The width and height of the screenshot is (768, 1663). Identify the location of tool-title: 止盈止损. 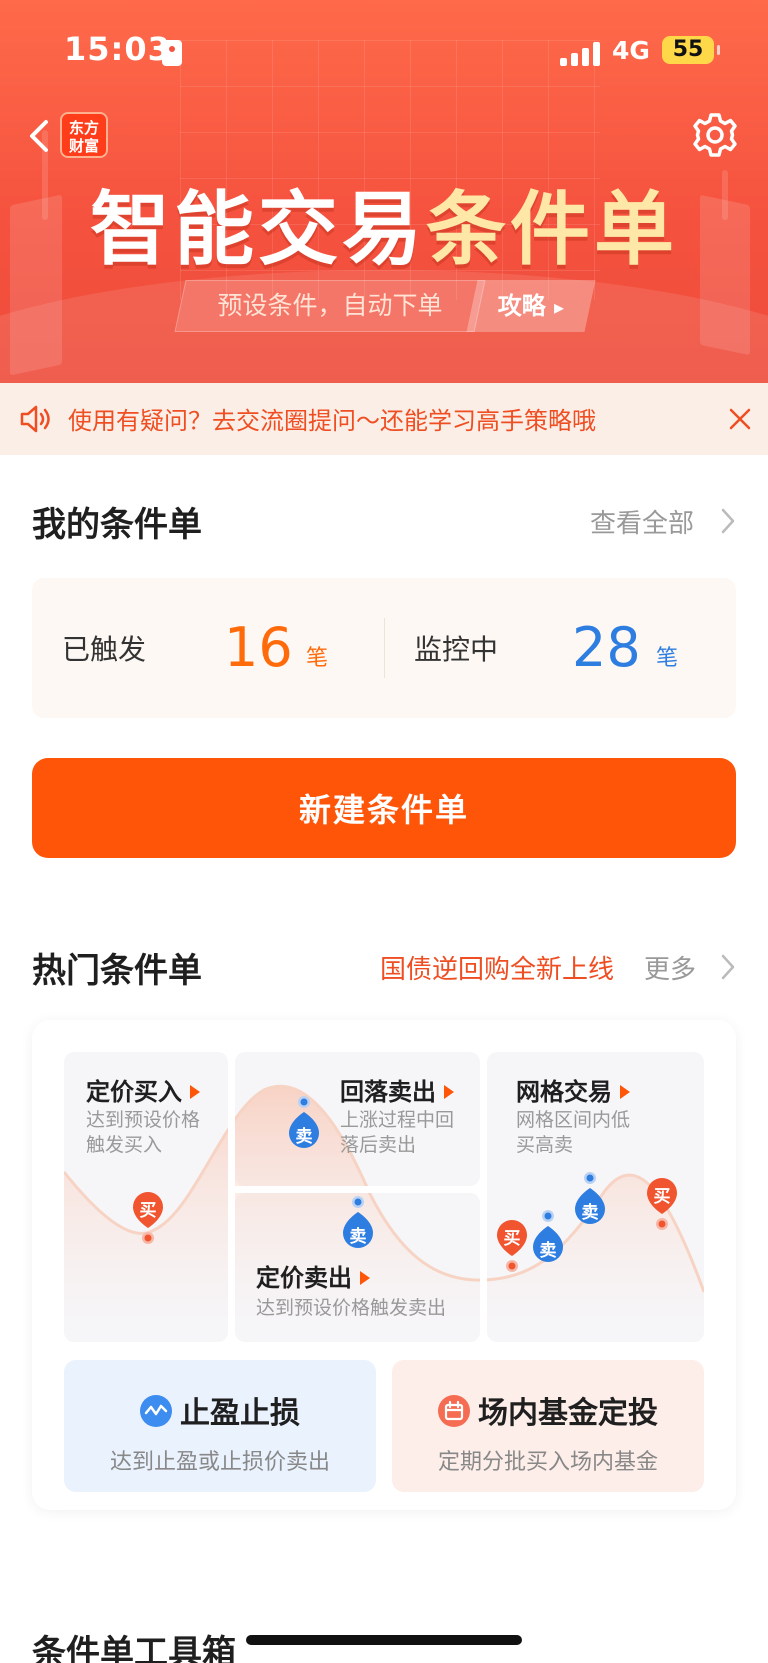
(220, 1410).